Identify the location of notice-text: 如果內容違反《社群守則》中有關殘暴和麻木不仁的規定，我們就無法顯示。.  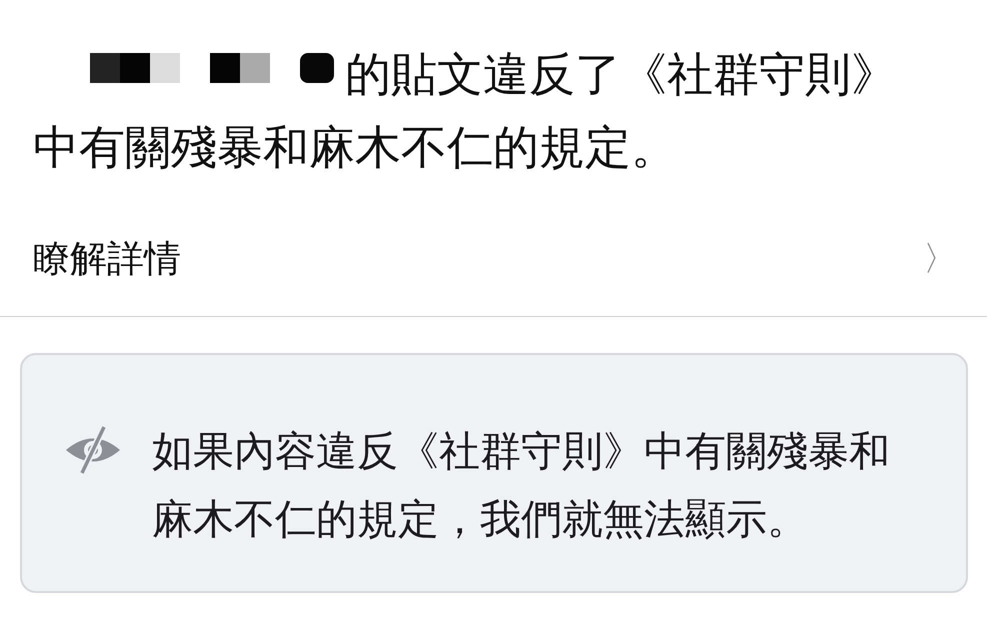
(521, 485).